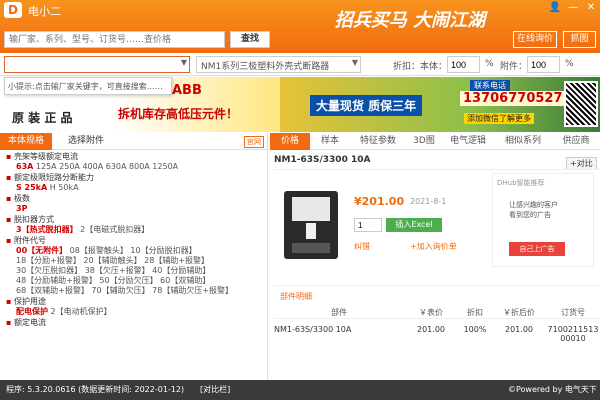 The image size is (600, 400). I want to click on body-unit: %, so click(489, 64).